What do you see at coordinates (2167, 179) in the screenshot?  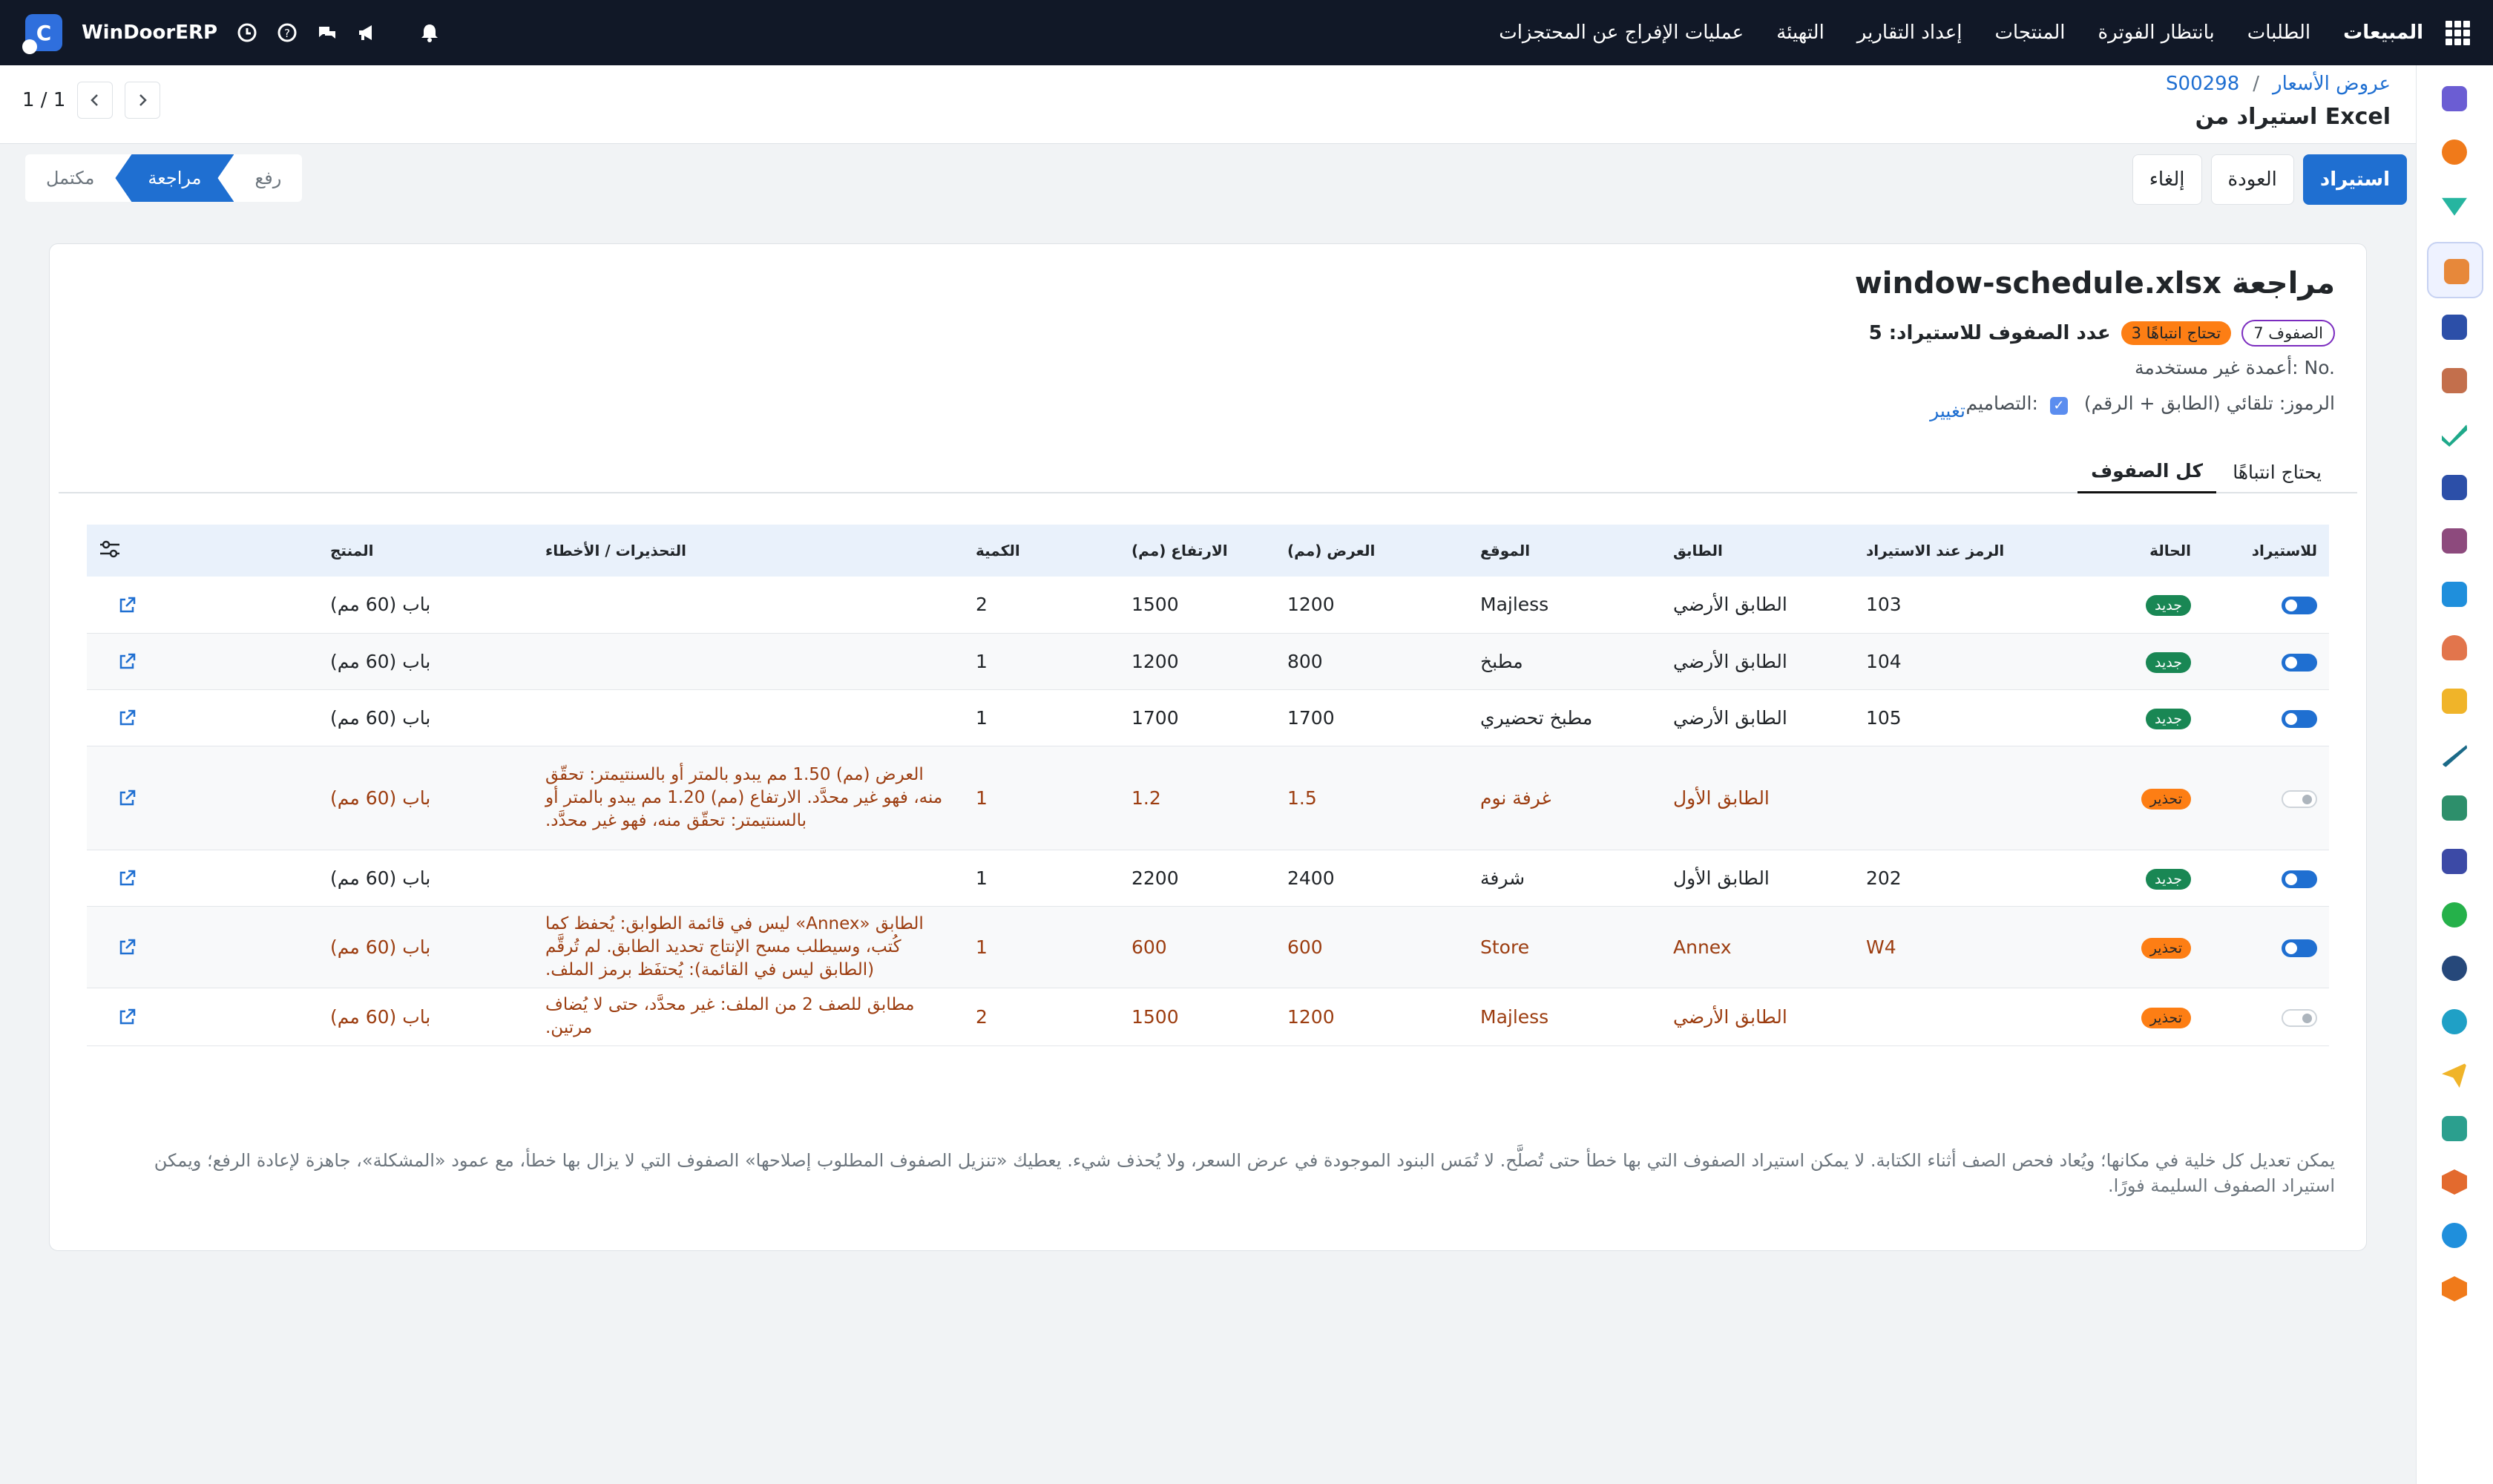 I see `cancel-button: إلغاء` at bounding box center [2167, 179].